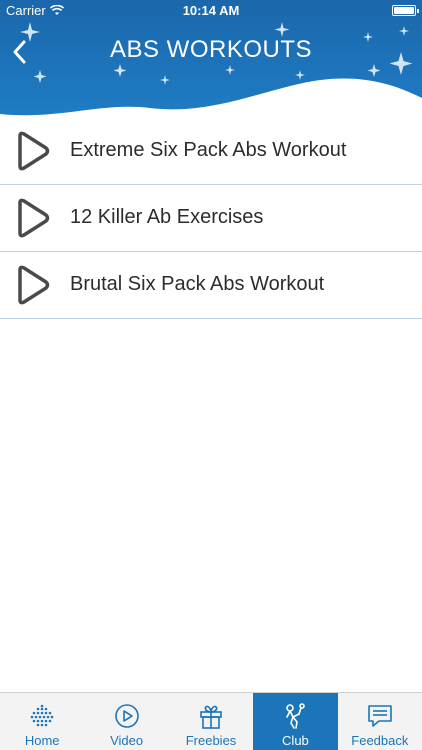  I want to click on play-circle-icon, so click(126, 716).